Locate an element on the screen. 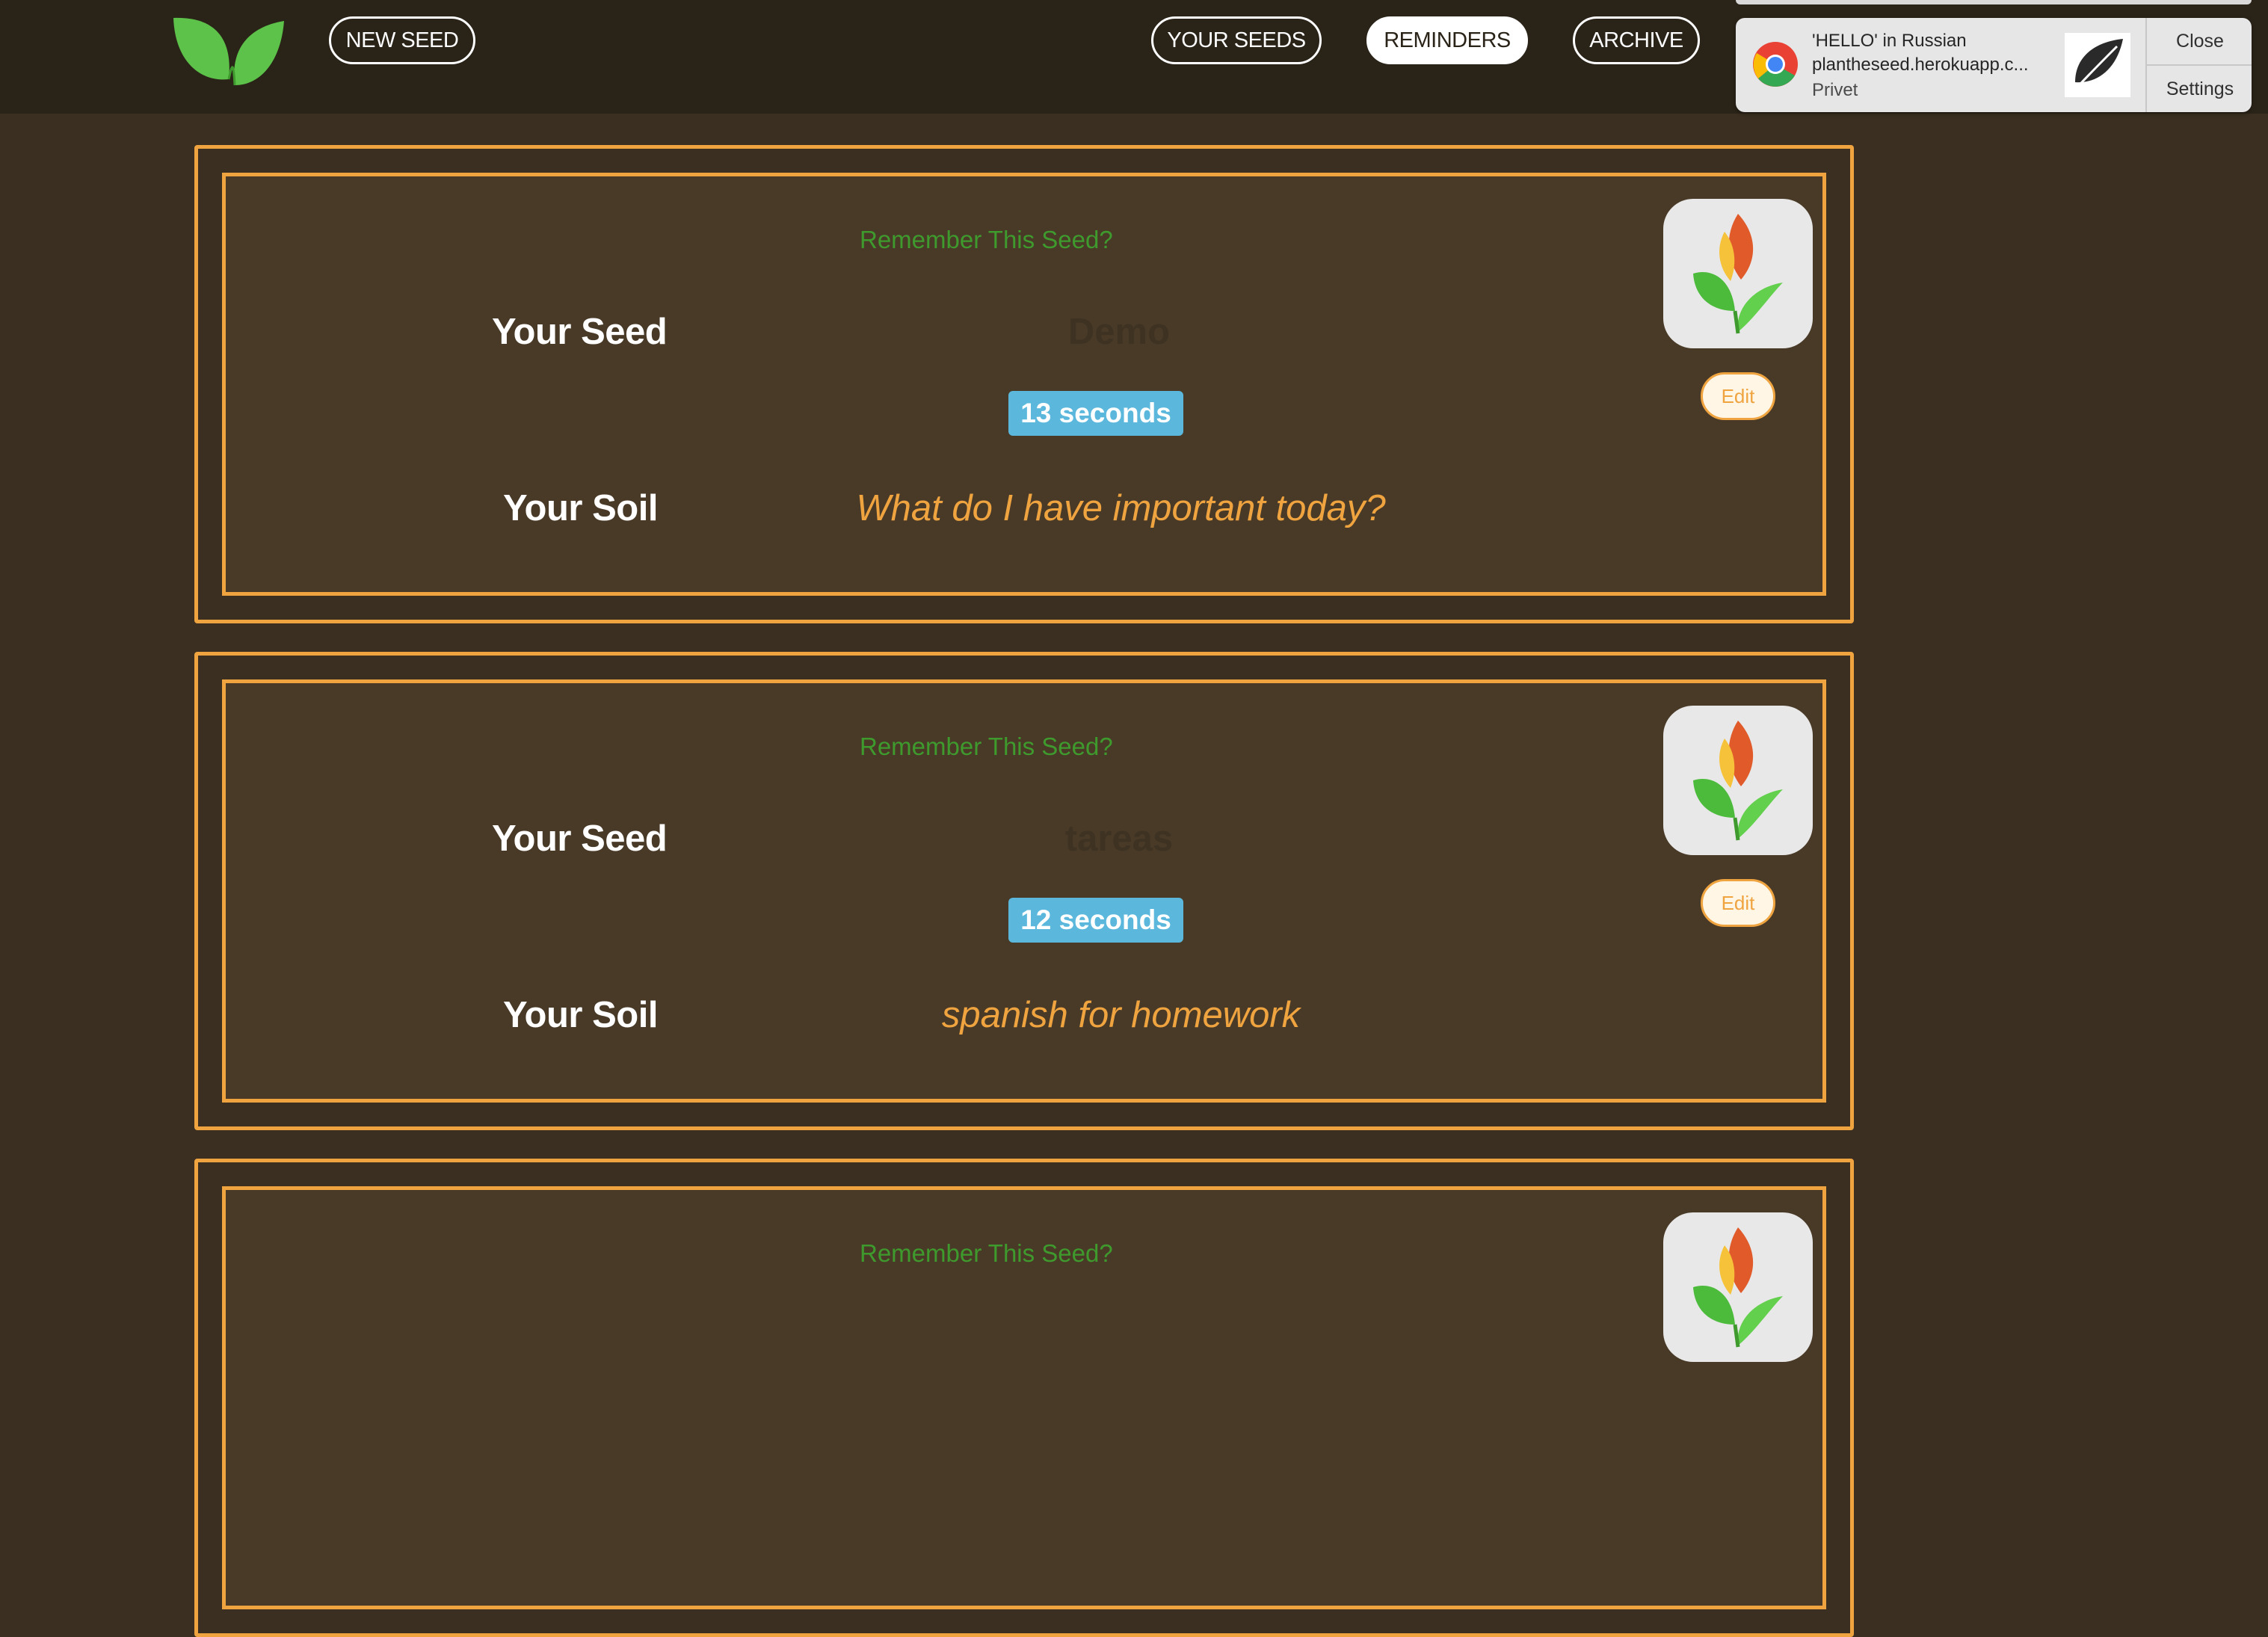 The width and height of the screenshot is (2268, 1637). soil-value: What do I have important today? is located at coordinates (1121, 508).